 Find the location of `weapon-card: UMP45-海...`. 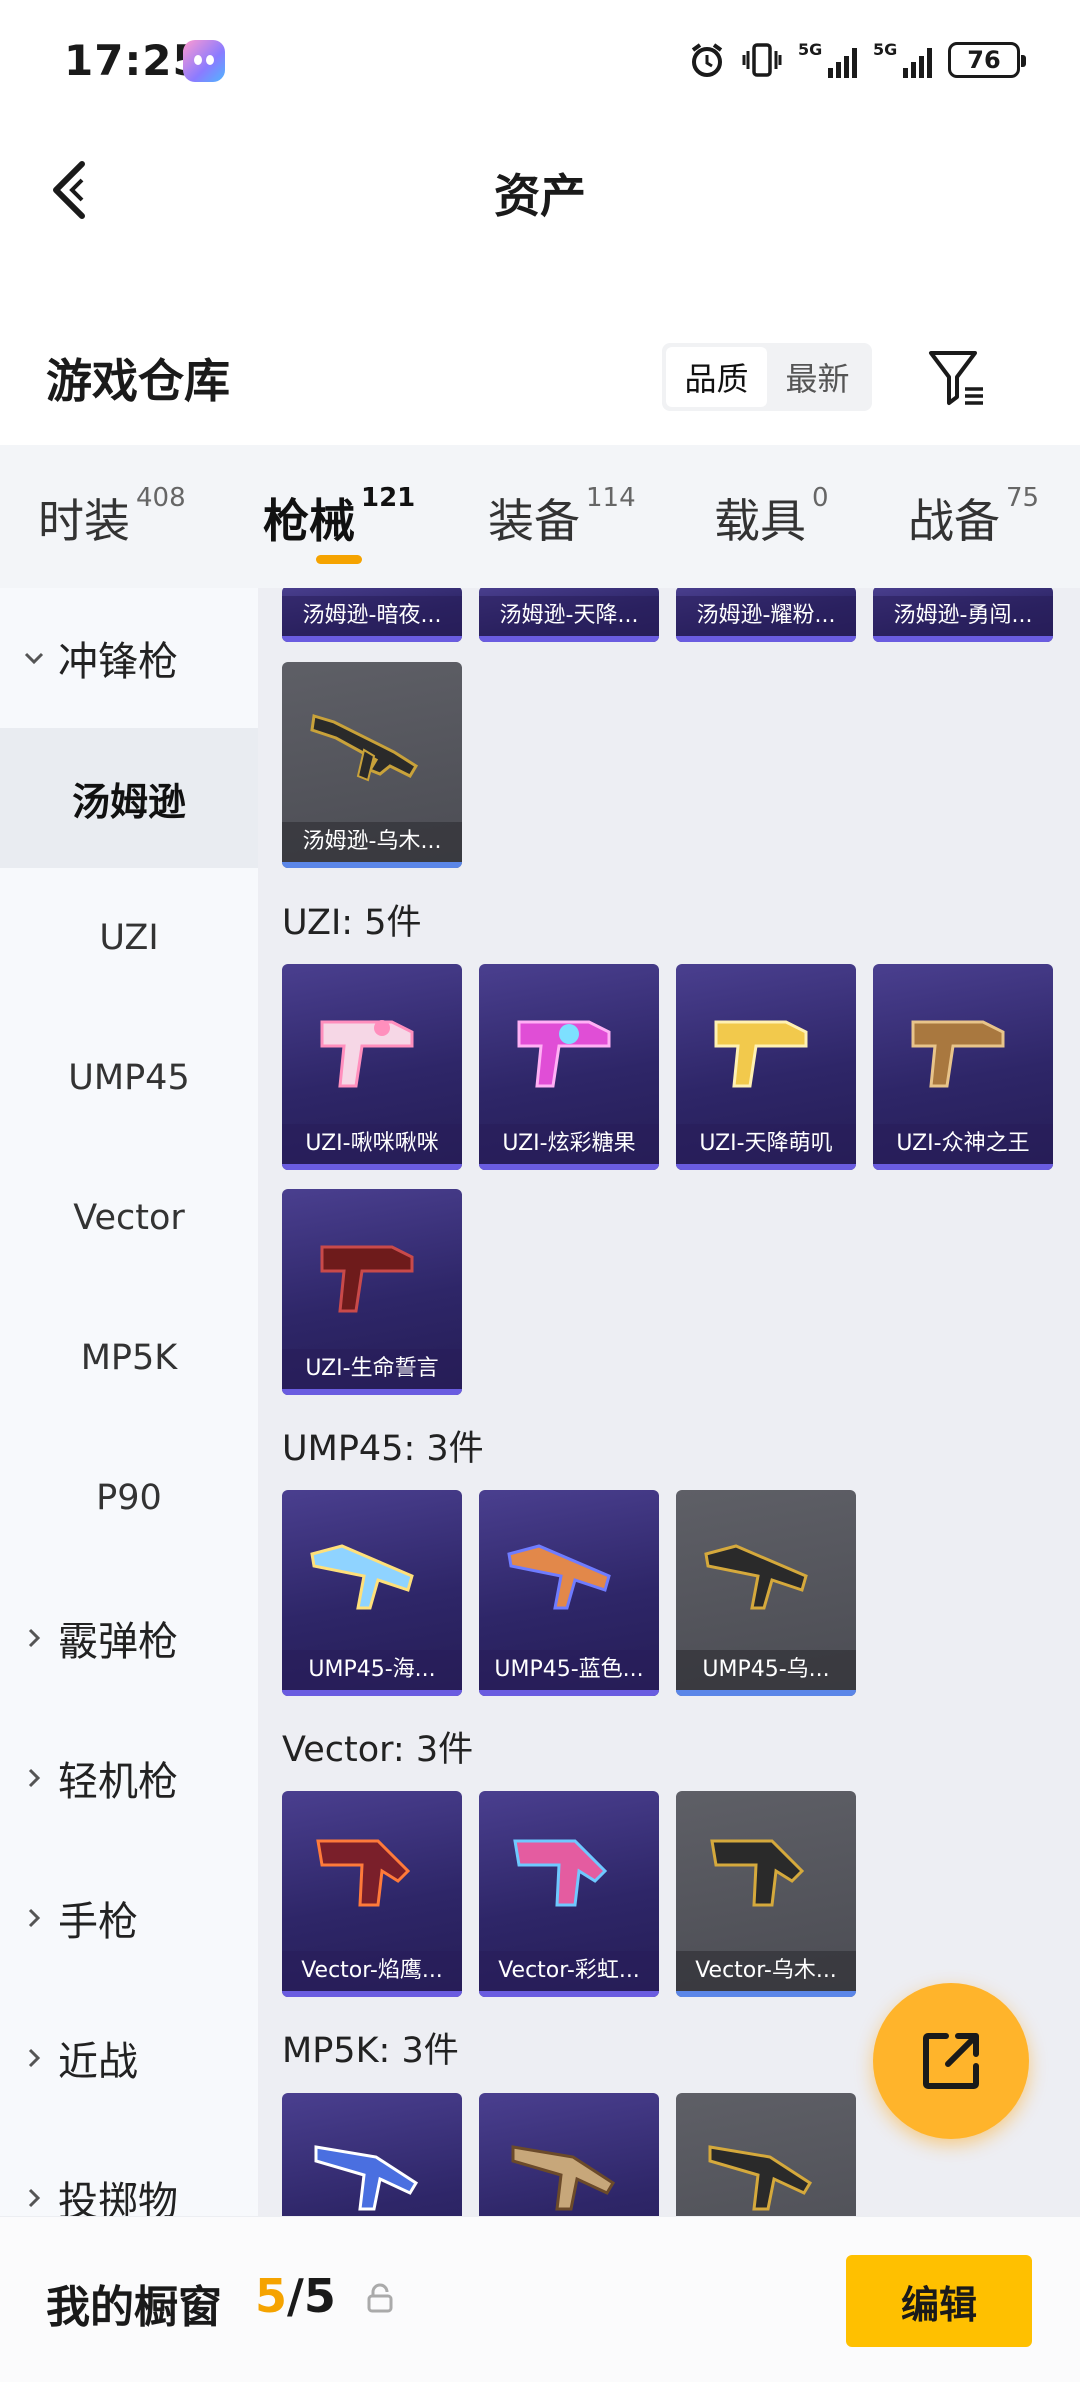

weapon-card: UMP45-海... is located at coordinates (372, 1593).